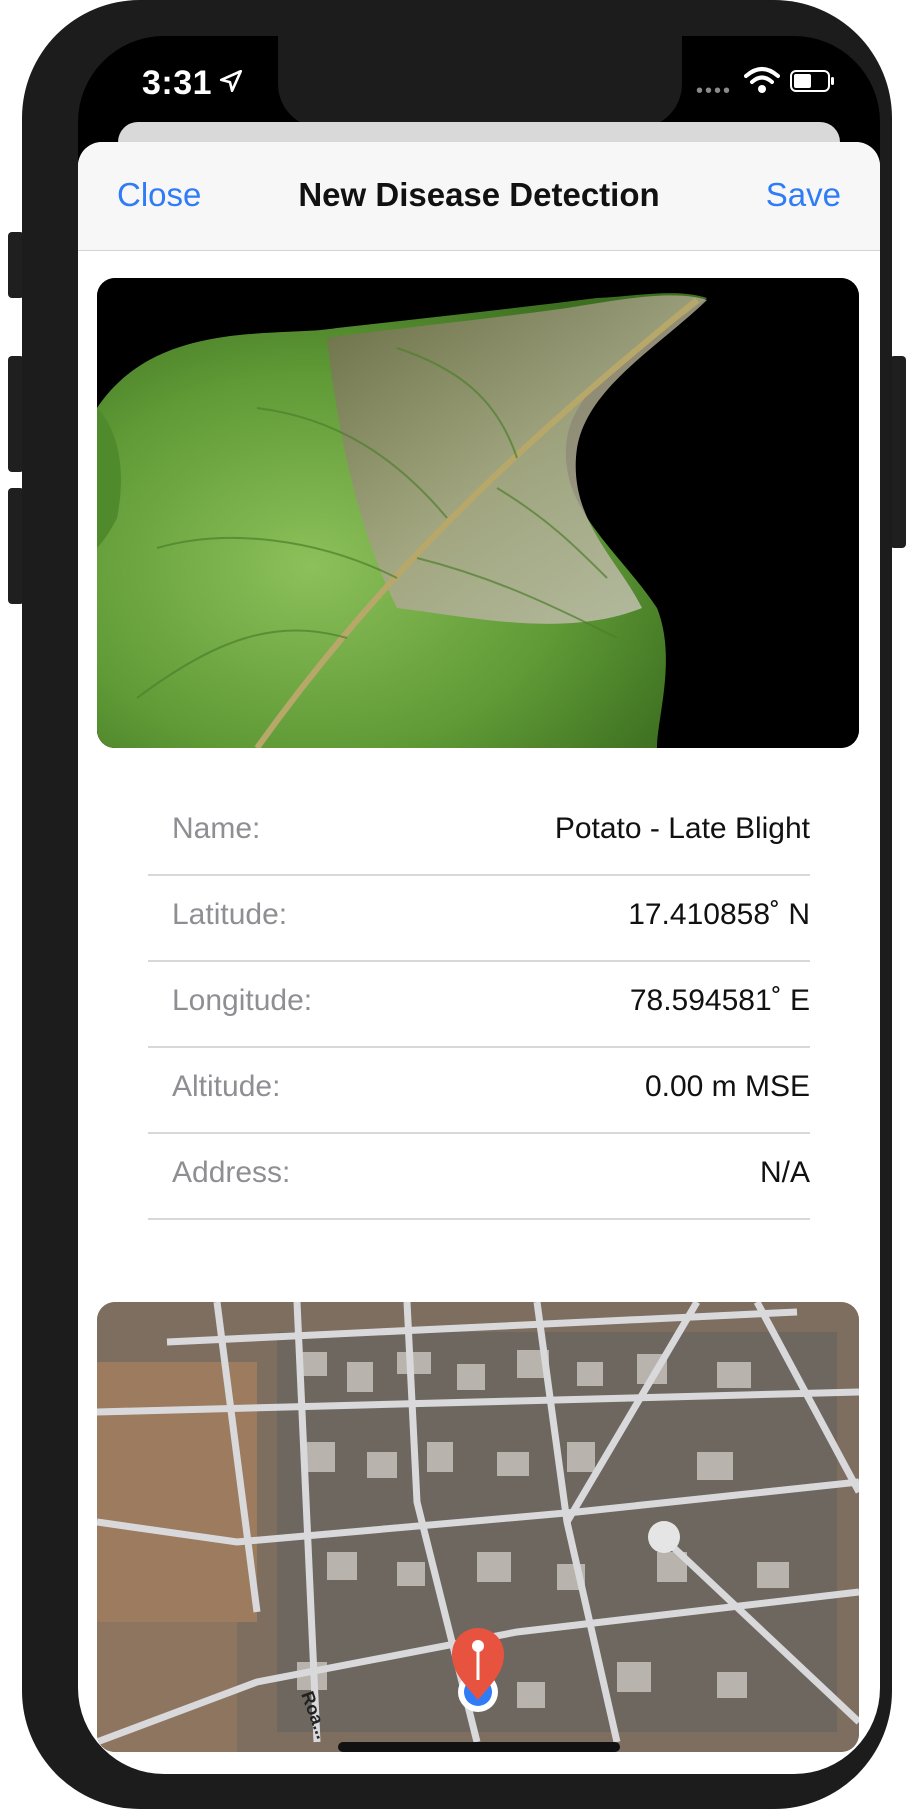  I want to click on wifi-icon, so click(762, 80).